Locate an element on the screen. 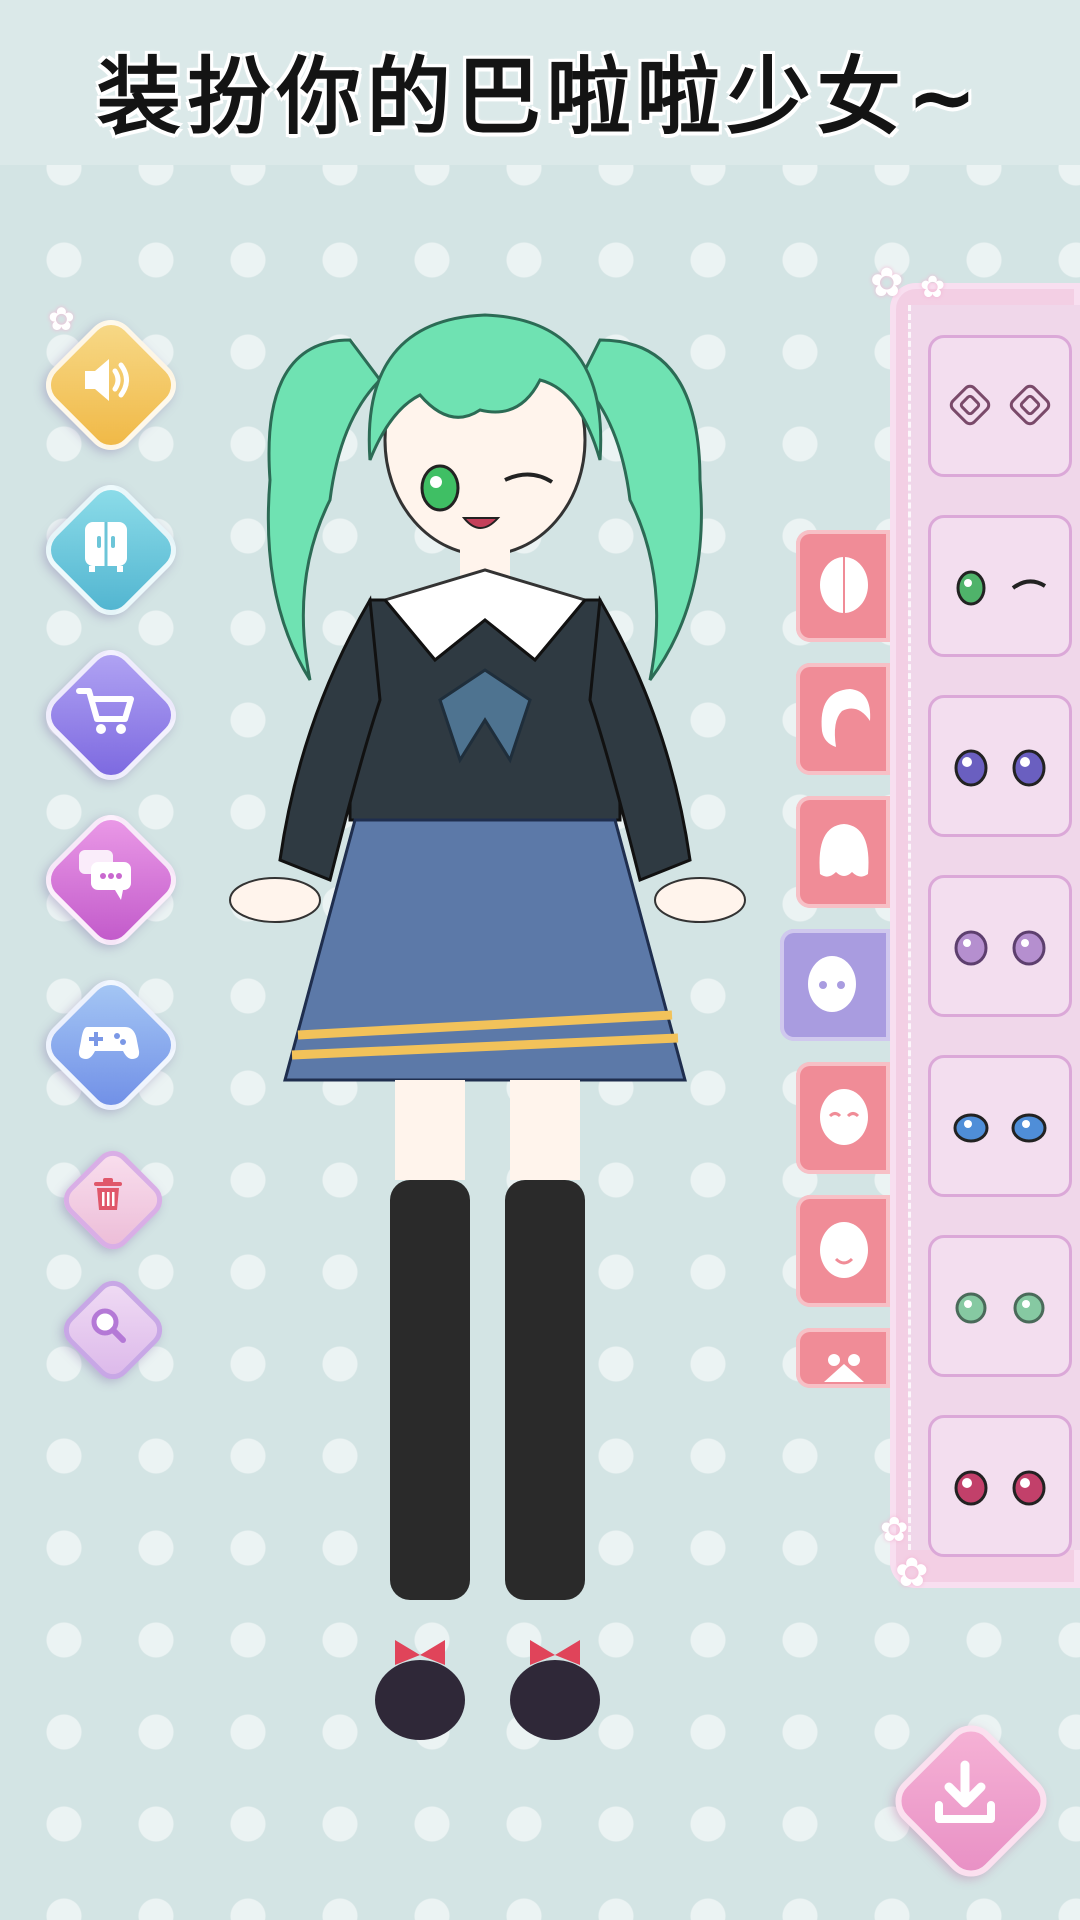  gamepad-icon is located at coordinates (109, 1043).